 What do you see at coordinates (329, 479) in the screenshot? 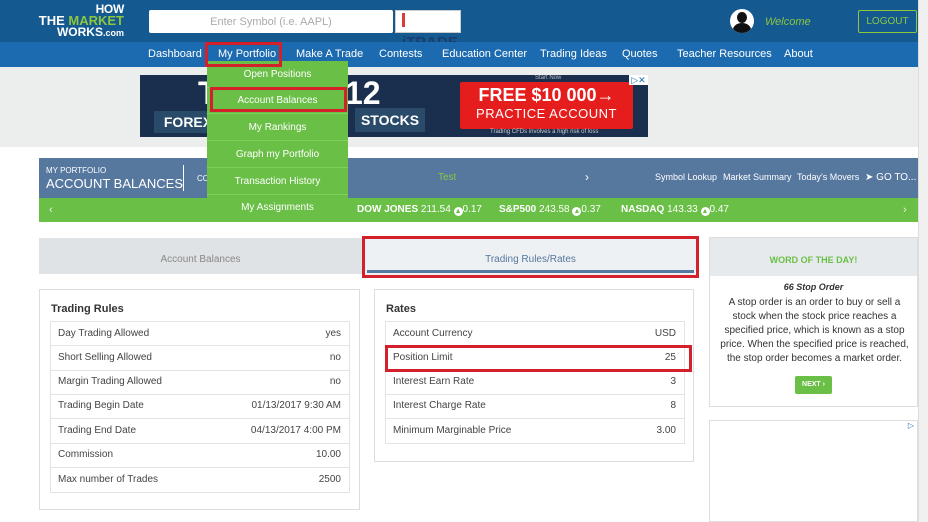
I see `row-value: 2500` at bounding box center [329, 479].